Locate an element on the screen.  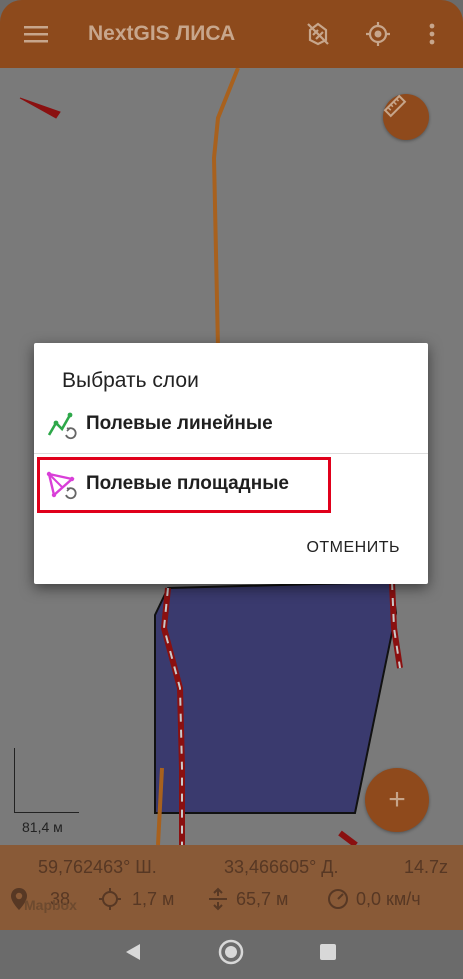
menu-icon is located at coordinates (36, 34).